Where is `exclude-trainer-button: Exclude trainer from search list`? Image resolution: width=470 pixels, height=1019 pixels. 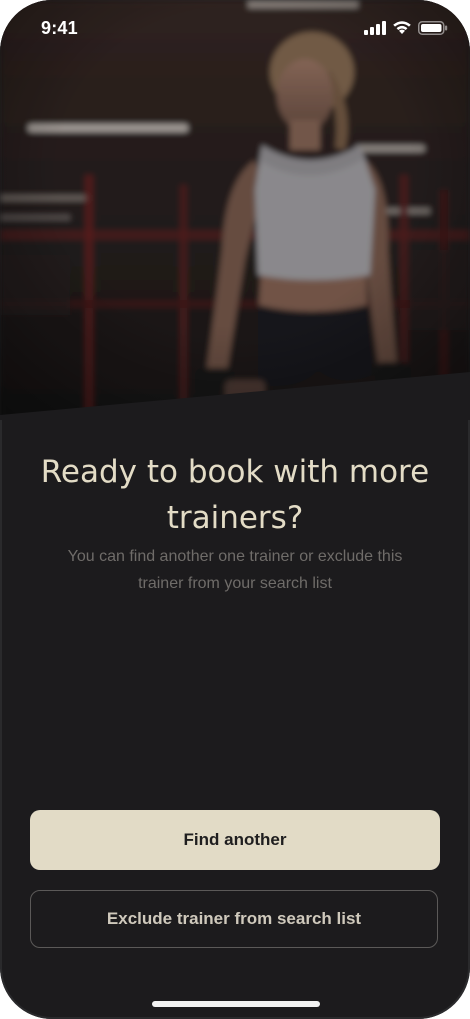
exclude-trainer-button: Exclude trainer from search list is located at coordinates (234, 919).